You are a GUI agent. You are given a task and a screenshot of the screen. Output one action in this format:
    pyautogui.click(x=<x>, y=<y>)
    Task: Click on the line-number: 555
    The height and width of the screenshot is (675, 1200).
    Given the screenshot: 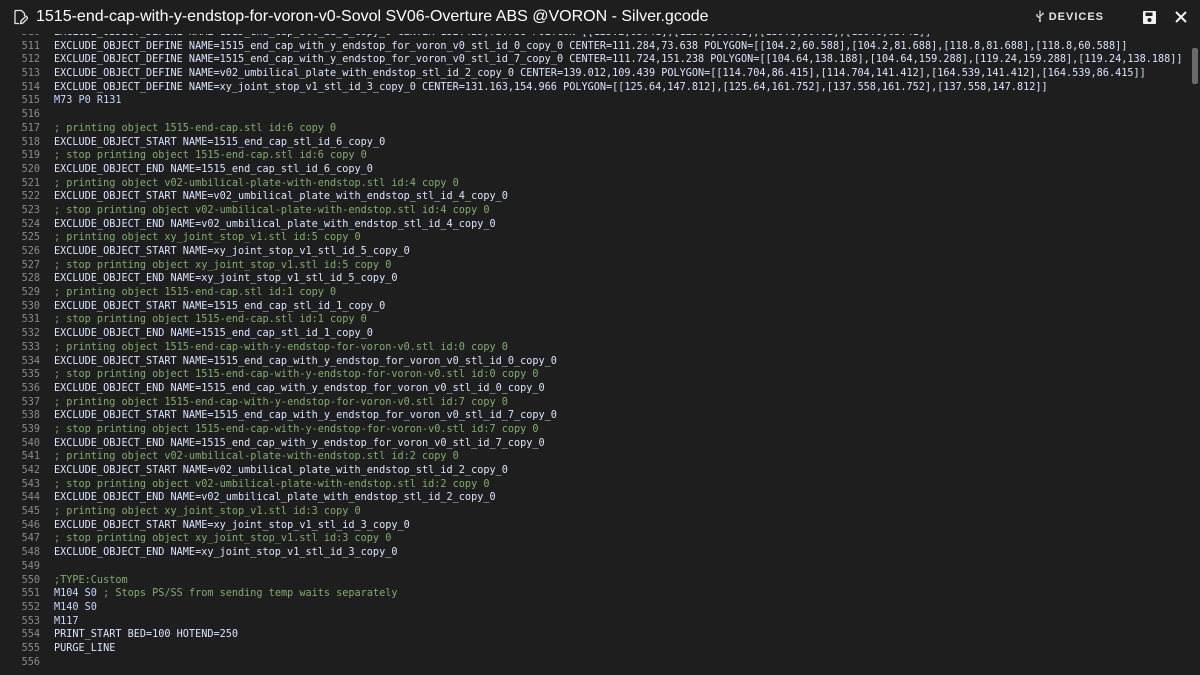 What is the action you would take?
    pyautogui.click(x=30, y=648)
    